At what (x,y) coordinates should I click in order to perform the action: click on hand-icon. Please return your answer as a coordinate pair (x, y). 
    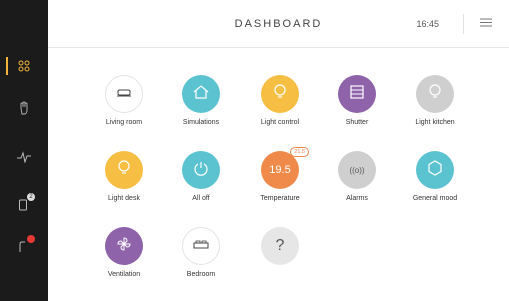
    Looking at the image, I should click on (24, 108).